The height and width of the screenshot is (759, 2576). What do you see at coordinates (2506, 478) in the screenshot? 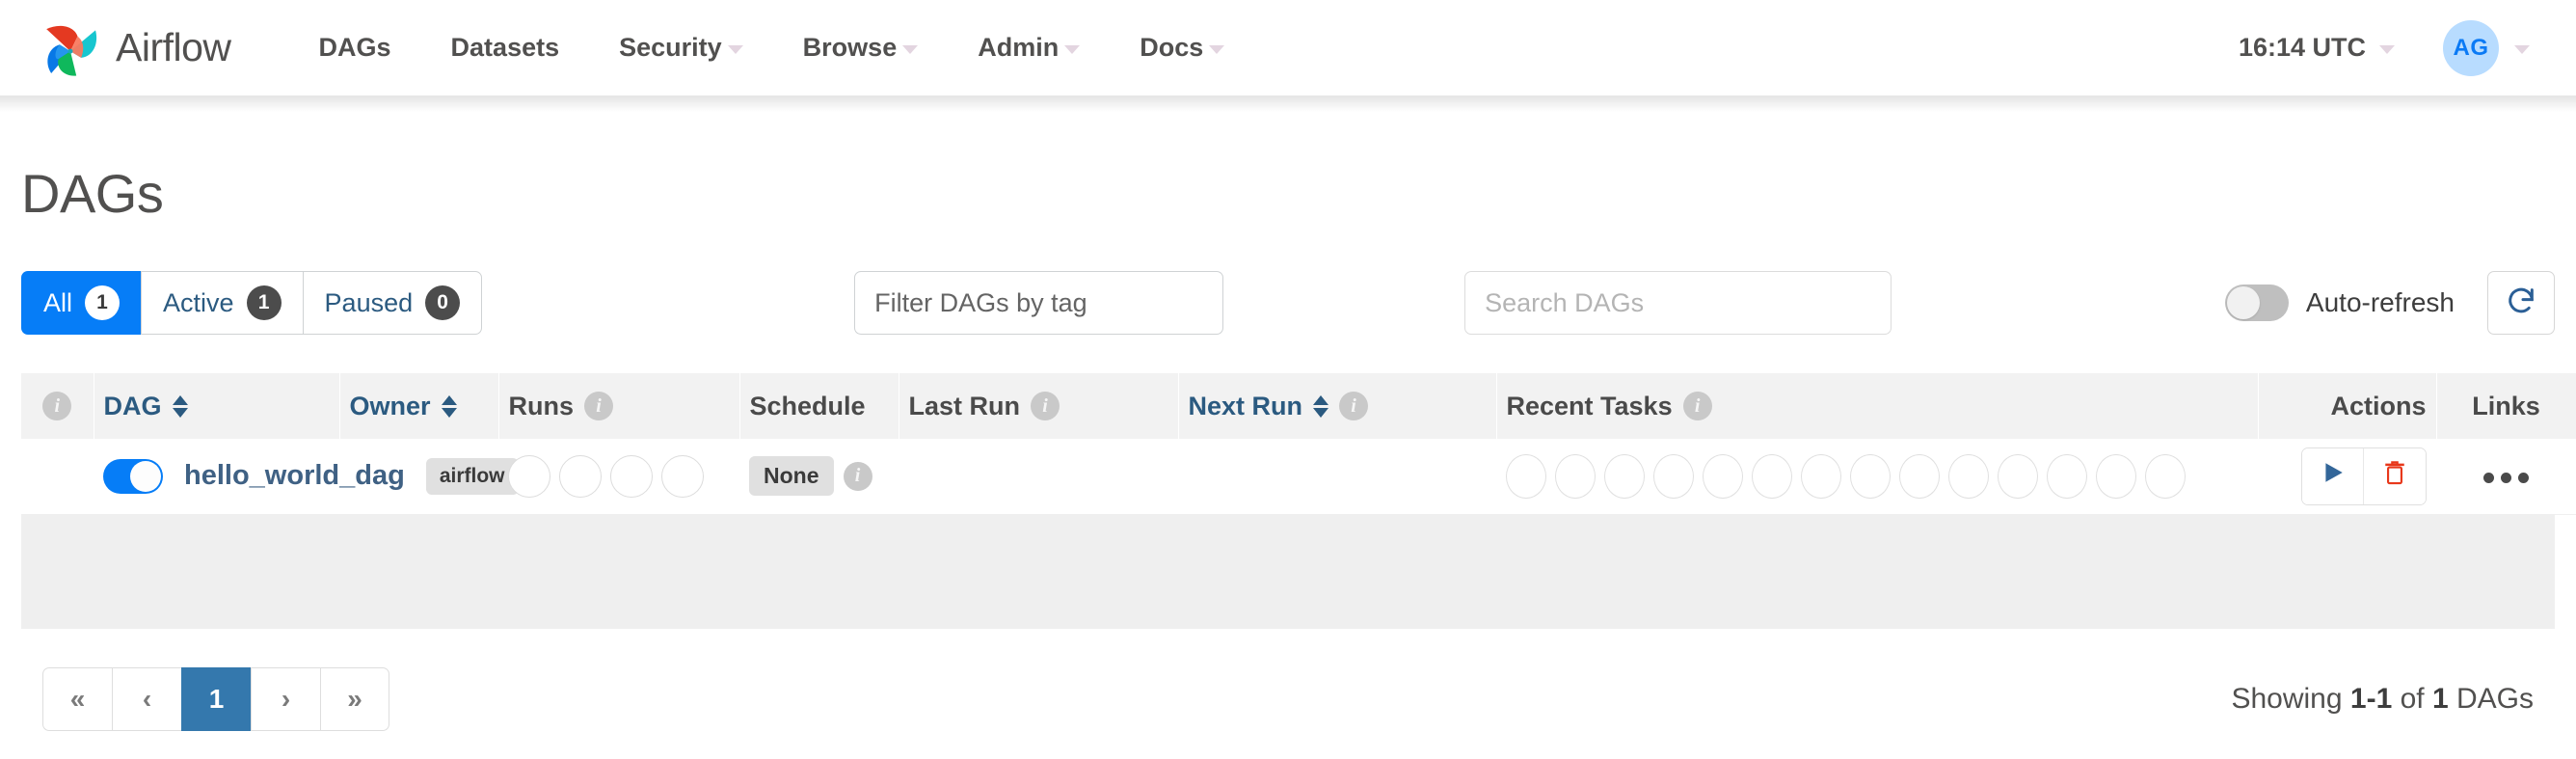
I see `ellipsis-horizontal-icon` at bounding box center [2506, 478].